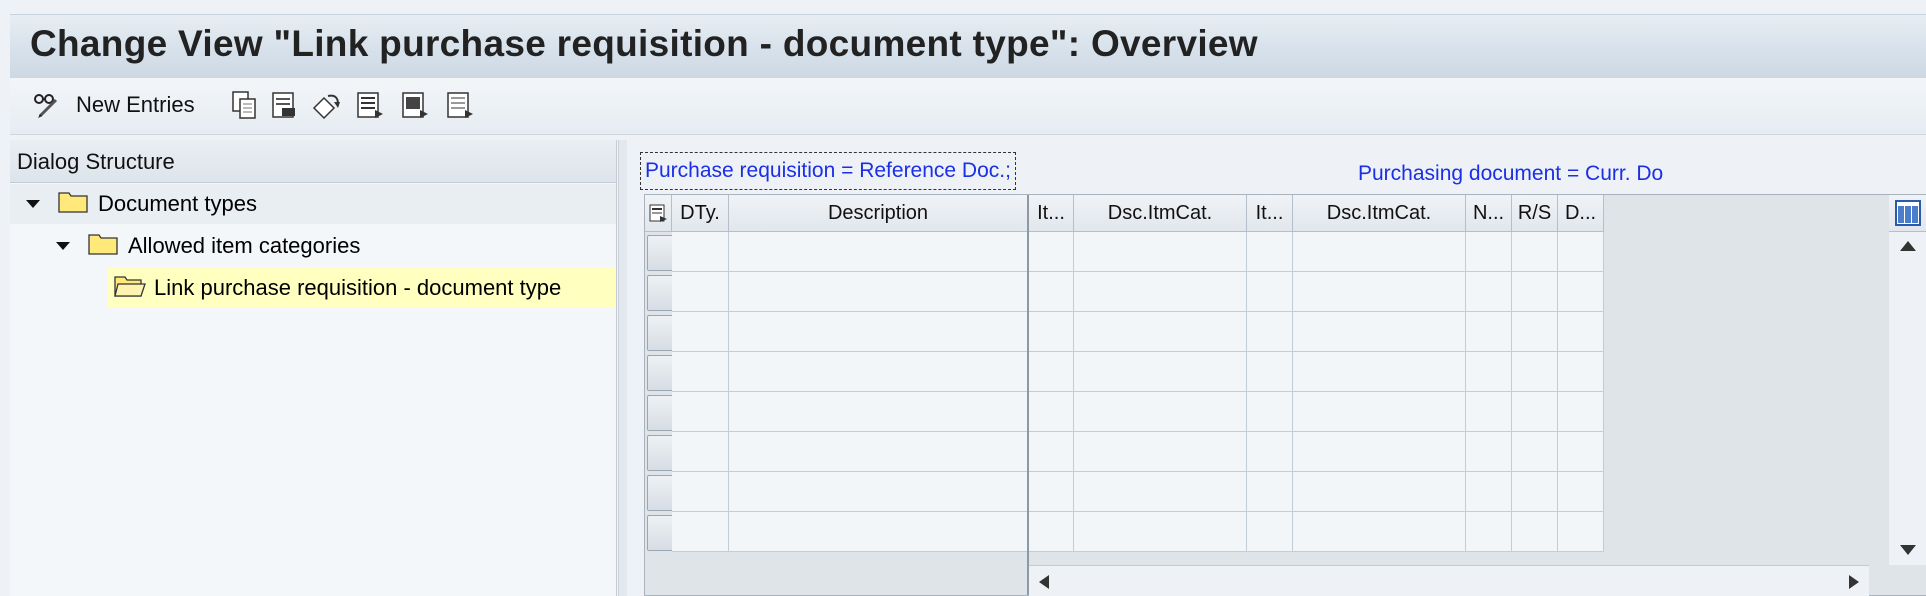 Image resolution: width=1926 pixels, height=596 pixels. What do you see at coordinates (1160, 213) in the screenshot?
I see `column-header-dsc-itmcat-1: Dsc.ItmCat.` at bounding box center [1160, 213].